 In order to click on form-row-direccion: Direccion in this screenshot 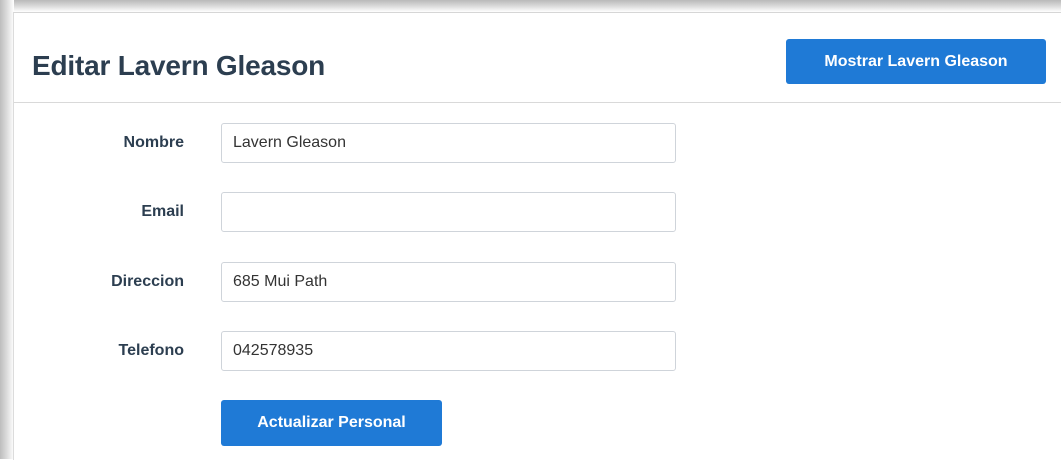, I will do `click(537, 283)`.